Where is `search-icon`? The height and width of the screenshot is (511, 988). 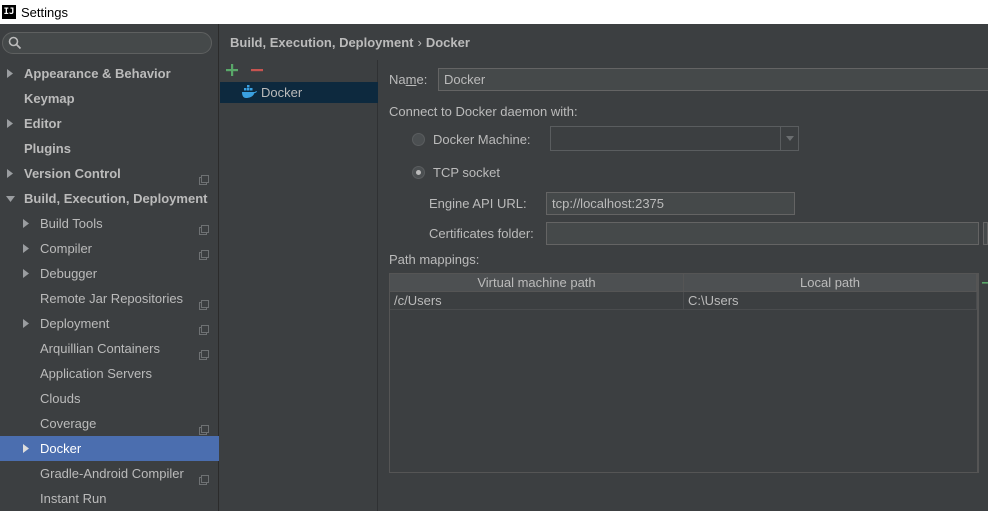 search-icon is located at coordinates (15, 43).